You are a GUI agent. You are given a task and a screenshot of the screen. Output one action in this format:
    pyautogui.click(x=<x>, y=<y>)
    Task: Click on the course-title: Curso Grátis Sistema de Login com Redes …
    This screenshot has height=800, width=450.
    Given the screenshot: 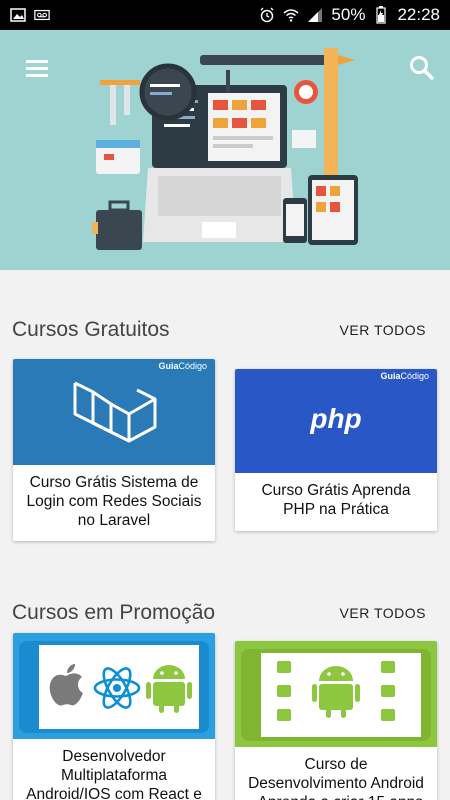 What is the action you would take?
    pyautogui.click(x=114, y=501)
    